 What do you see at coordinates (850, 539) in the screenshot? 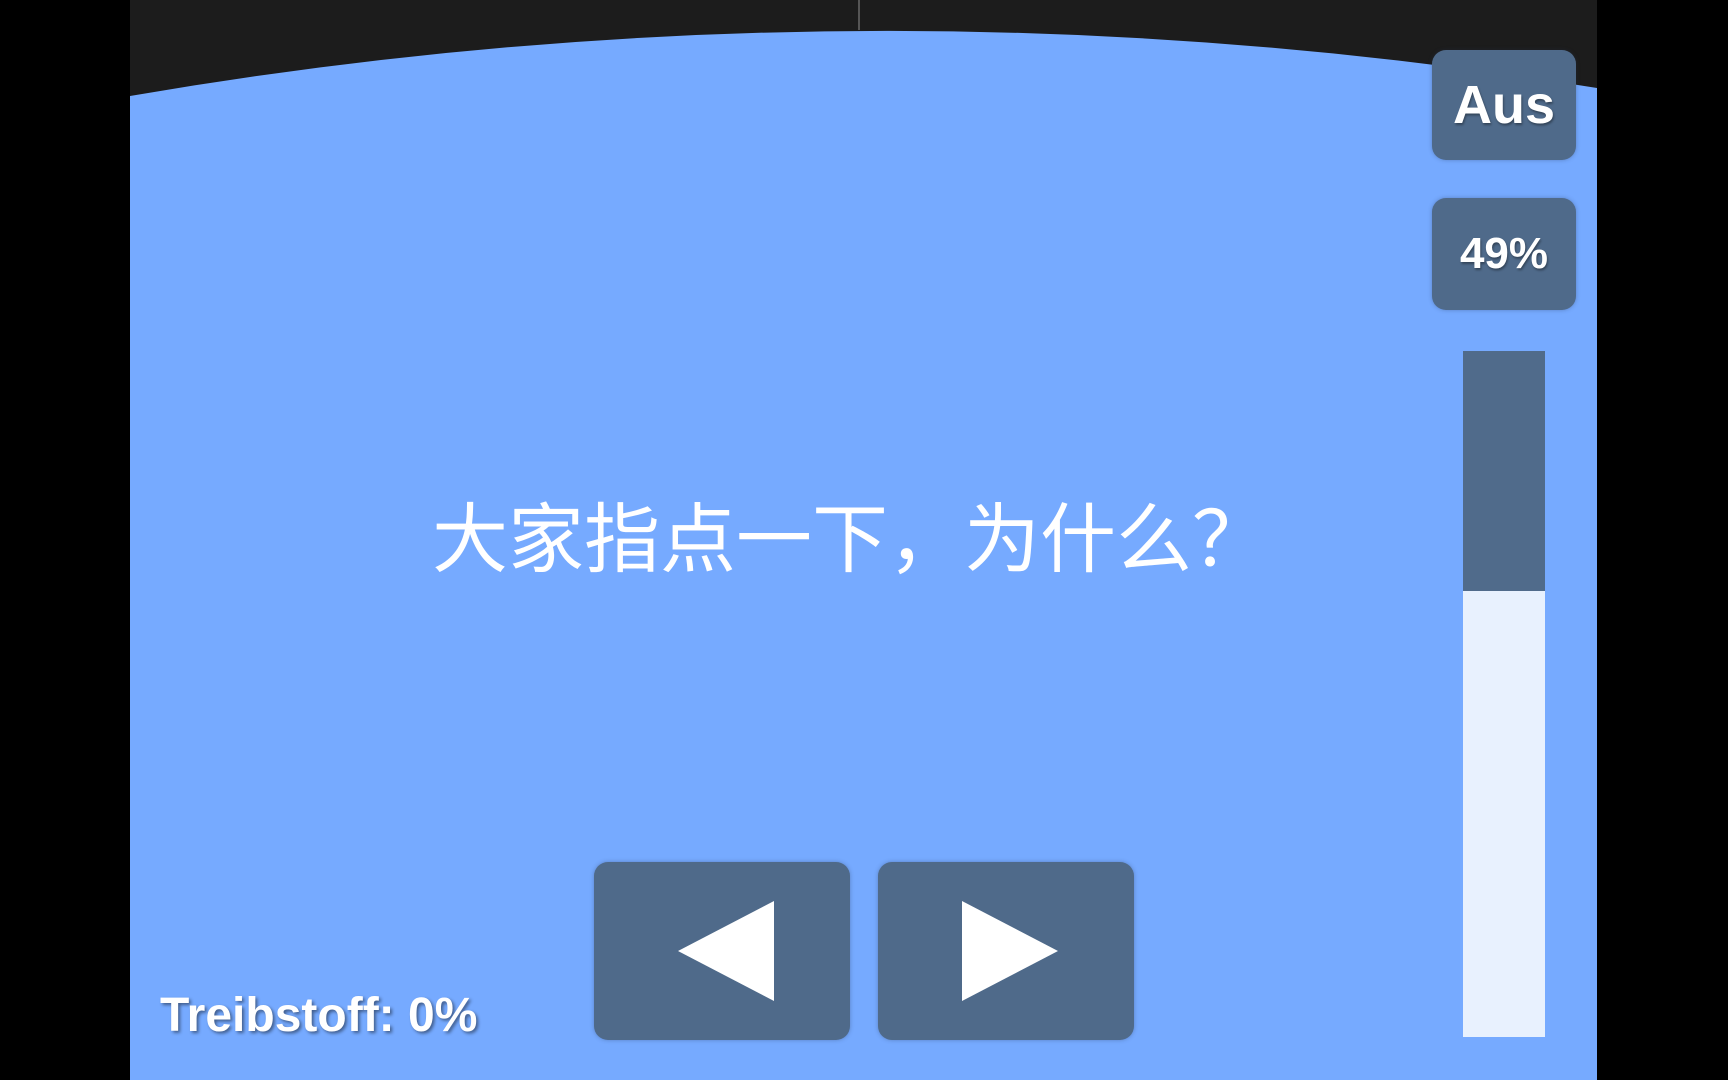
I see `overlay-caption: 大家指点一下，为什么？` at bounding box center [850, 539].